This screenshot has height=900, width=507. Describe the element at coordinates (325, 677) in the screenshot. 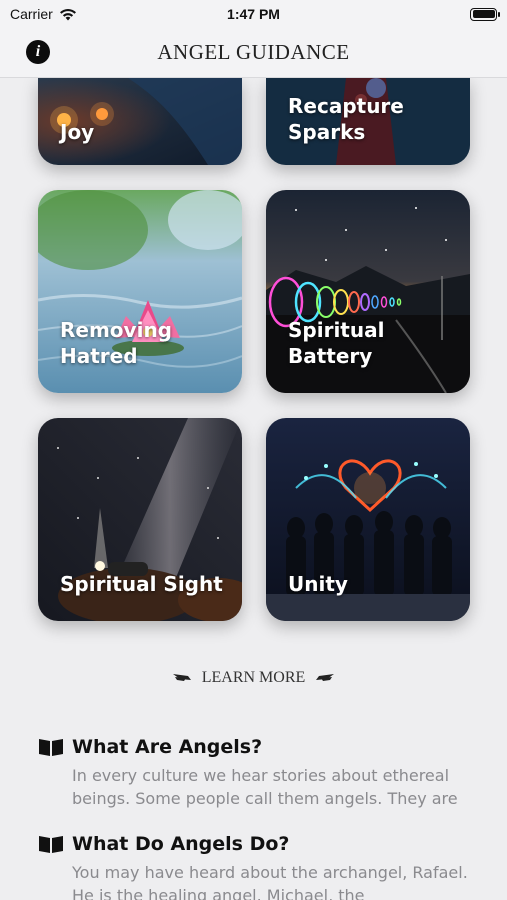

I see `wing-right-icon` at that location.